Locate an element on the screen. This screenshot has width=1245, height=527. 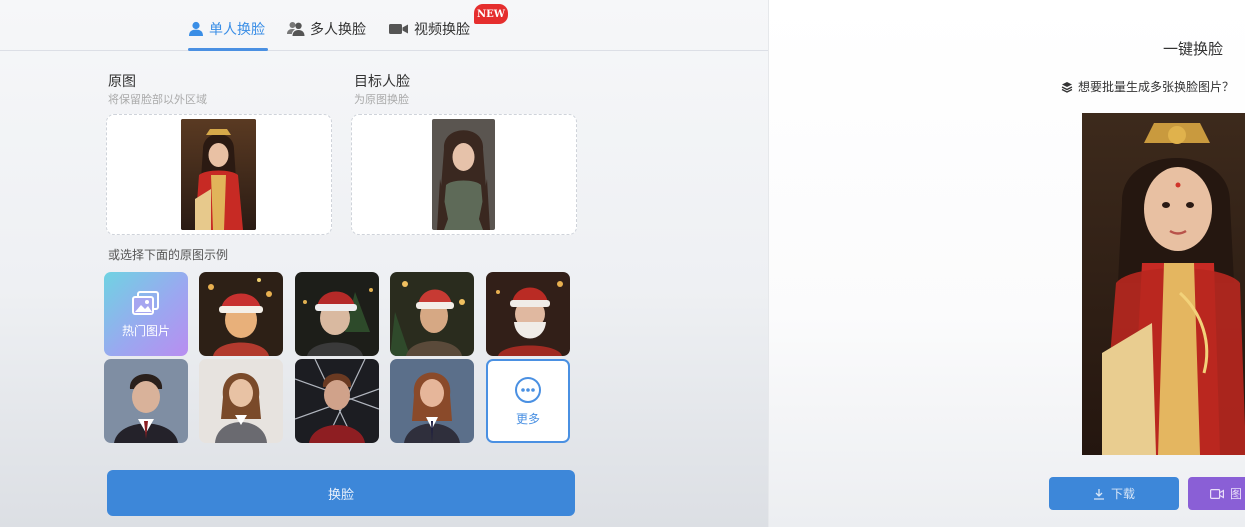
mode-tabs: 单人换脸 多人换脸 视频换脸 NEW is located at coordinates (384, 25).